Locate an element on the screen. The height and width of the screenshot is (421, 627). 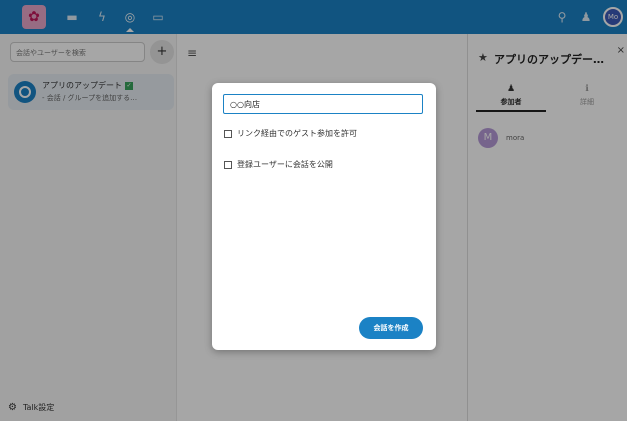
conversation-name-input: ○○向店 is located at coordinates (323, 104).